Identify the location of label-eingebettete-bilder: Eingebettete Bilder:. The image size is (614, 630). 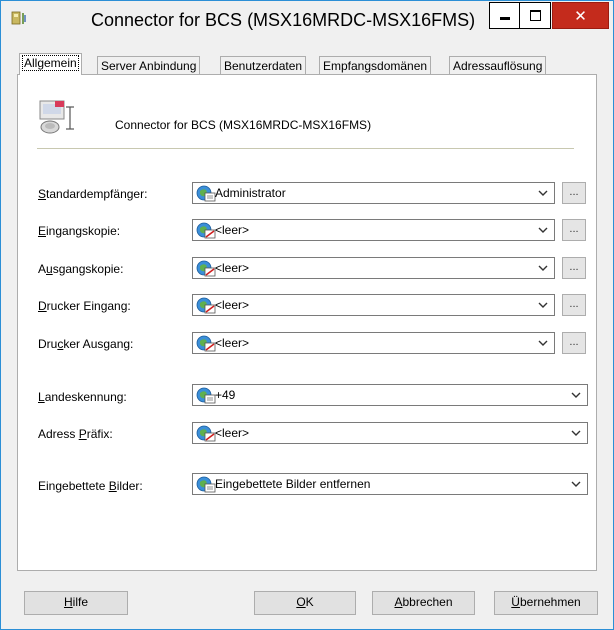
(90, 486).